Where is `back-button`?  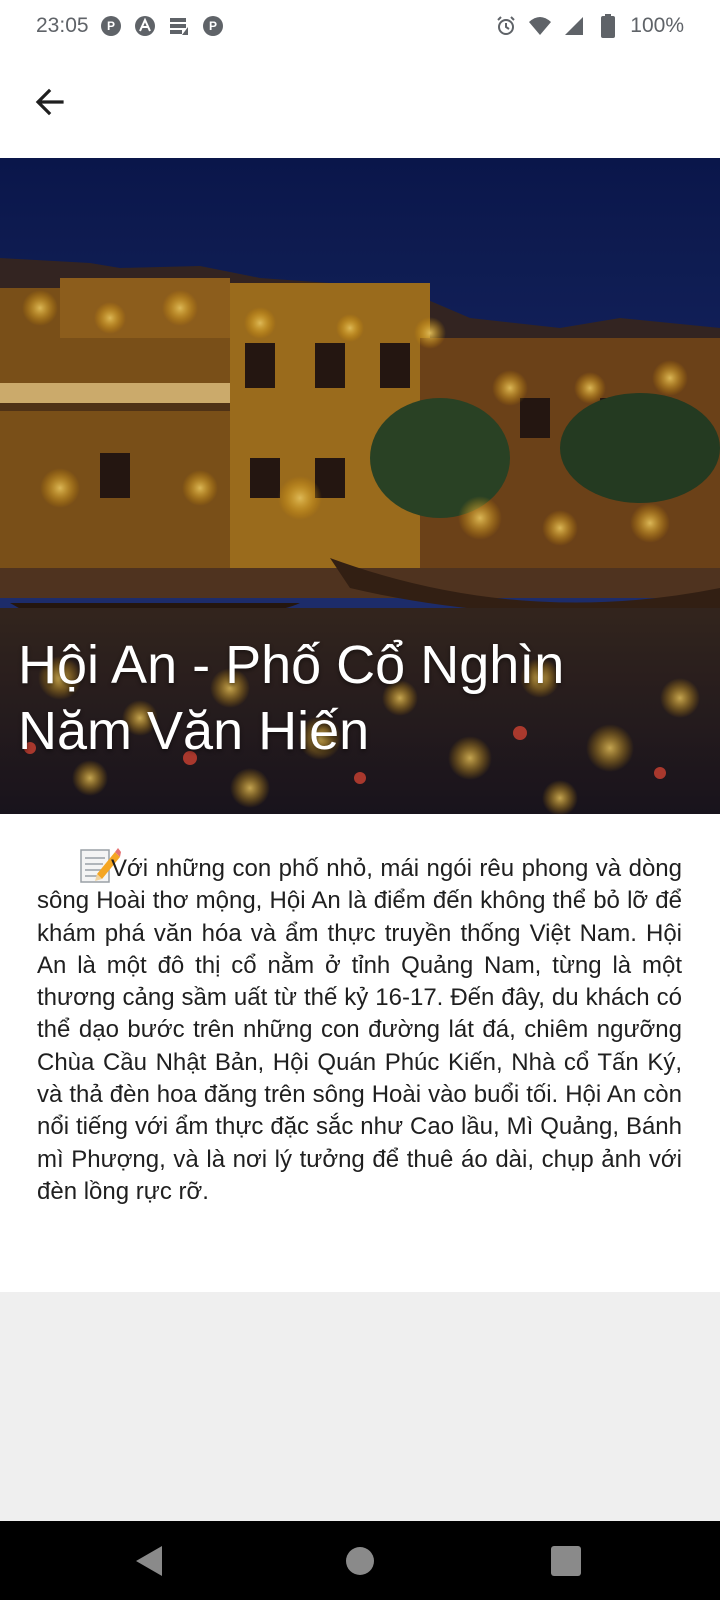
back-button is located at coordinates (50, 102).